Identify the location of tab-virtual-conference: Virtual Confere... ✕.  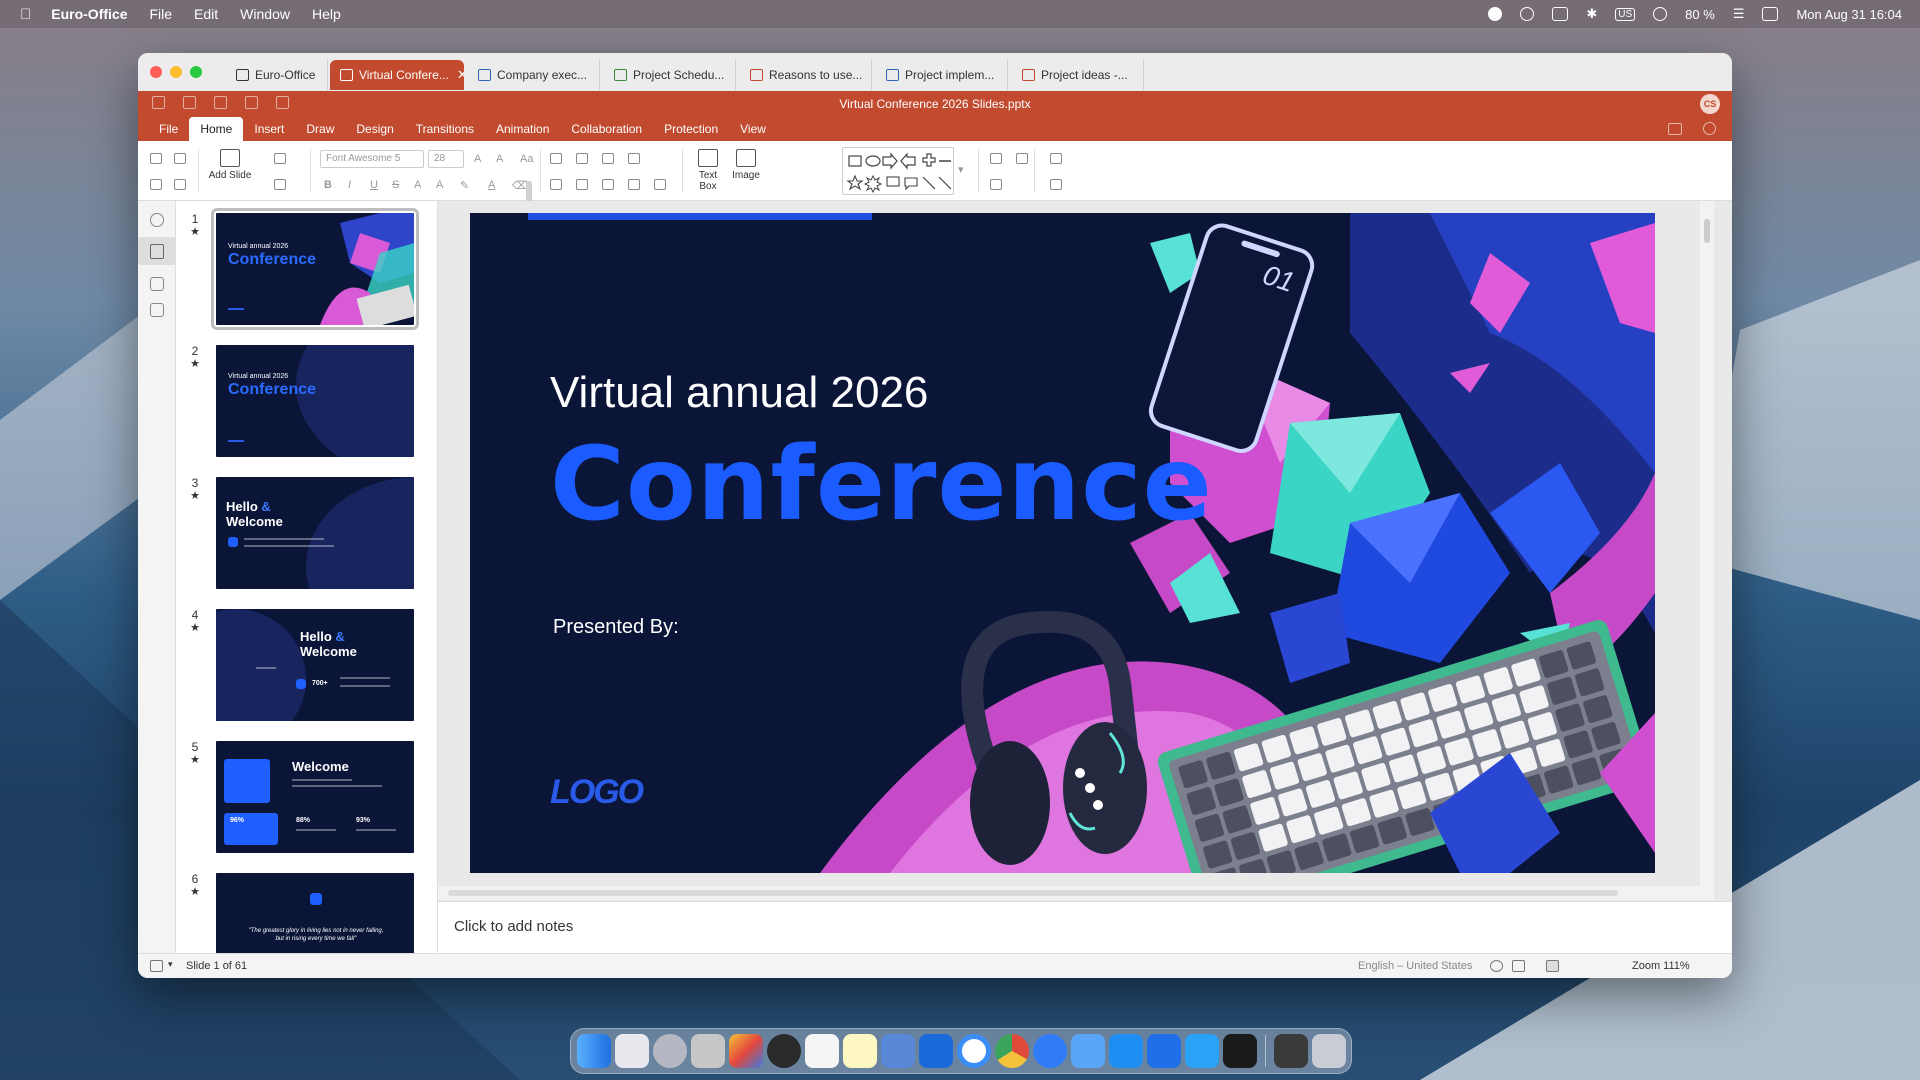
(397, 75).